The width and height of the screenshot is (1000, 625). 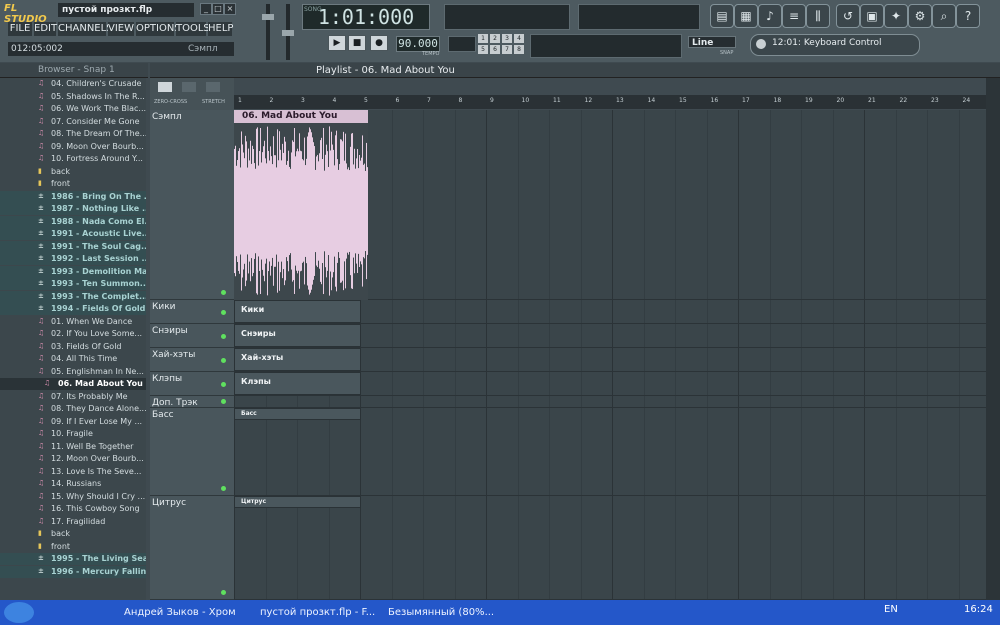 I want to click on browser-item: ♫ 07. Consider Me Gone, so click(x=73, y=122).